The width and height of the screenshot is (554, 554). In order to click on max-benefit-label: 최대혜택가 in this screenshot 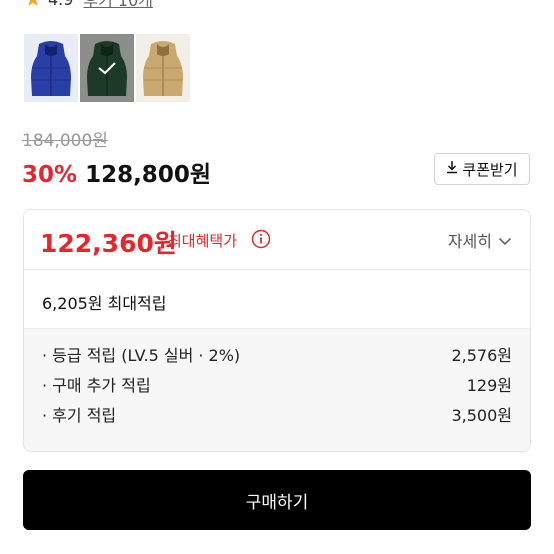, I will do `click(203, 241)`.